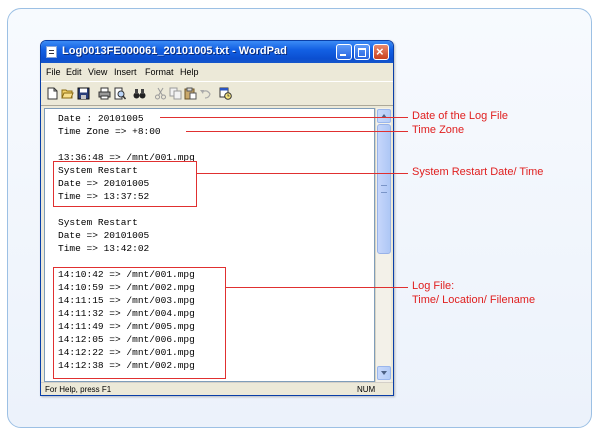  I want to click on logfile-highlight-box, so click(139, 323).